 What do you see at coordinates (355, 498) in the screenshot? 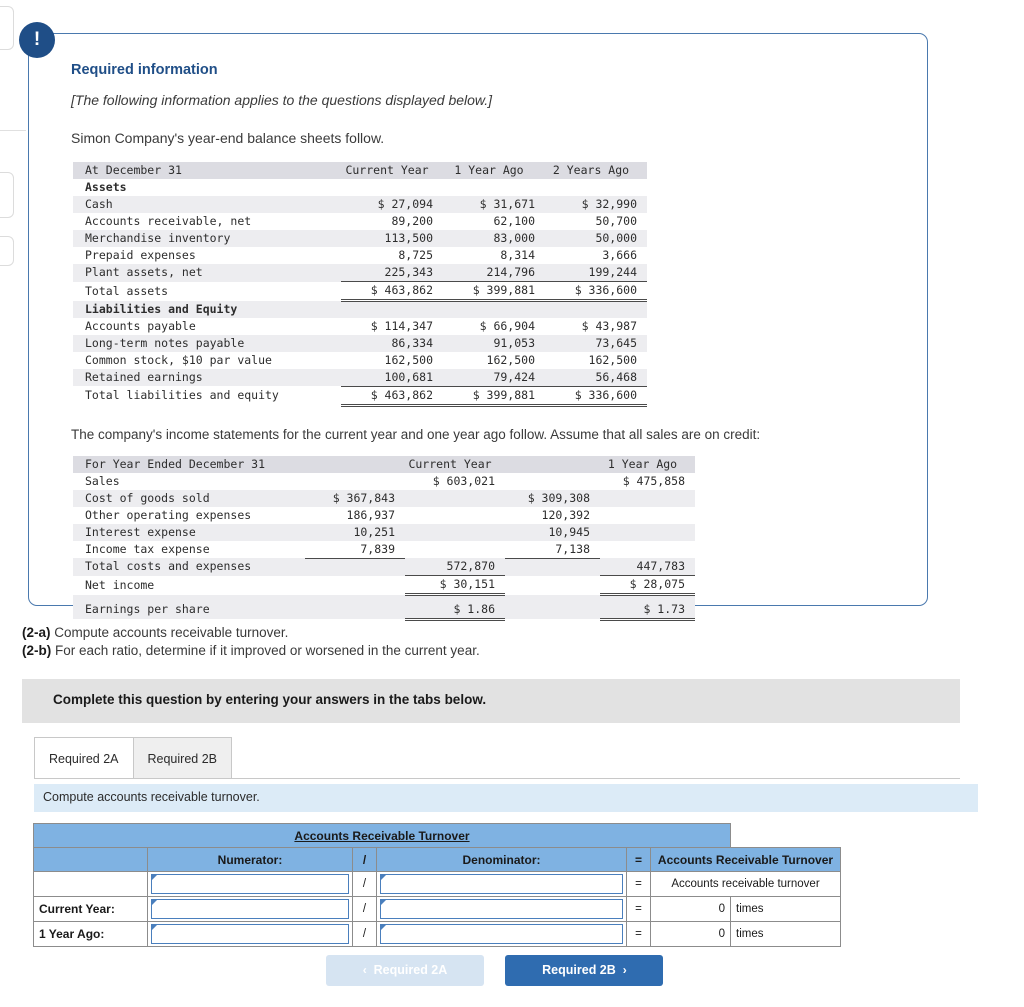
I see `is-cell: $ 367,843` at bounding box center [355, 498].